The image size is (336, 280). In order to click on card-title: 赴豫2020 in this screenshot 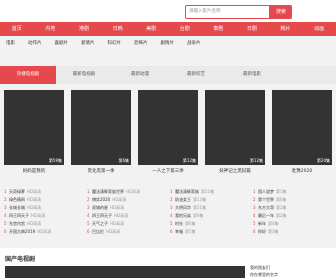, I will do `click(302, 171)`.